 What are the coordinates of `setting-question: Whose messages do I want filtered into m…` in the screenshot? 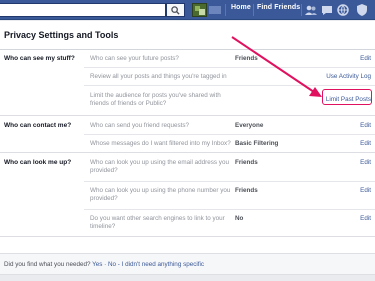 It's located at (160, 143).